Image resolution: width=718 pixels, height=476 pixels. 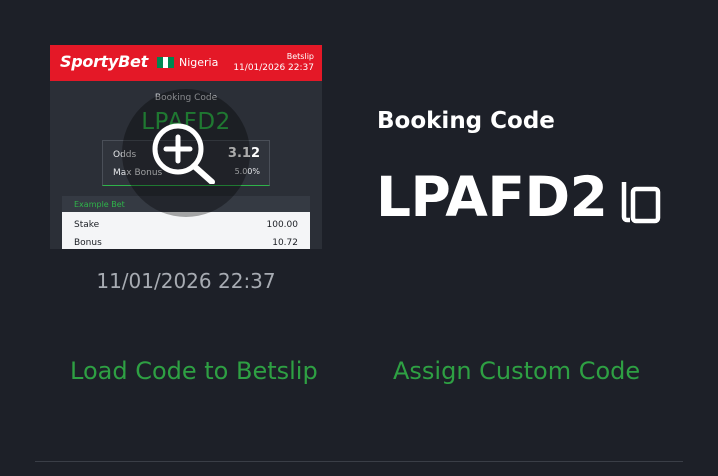 I want to click on preview-example-bet-label: Example Bet, so click(x=99, y=204).